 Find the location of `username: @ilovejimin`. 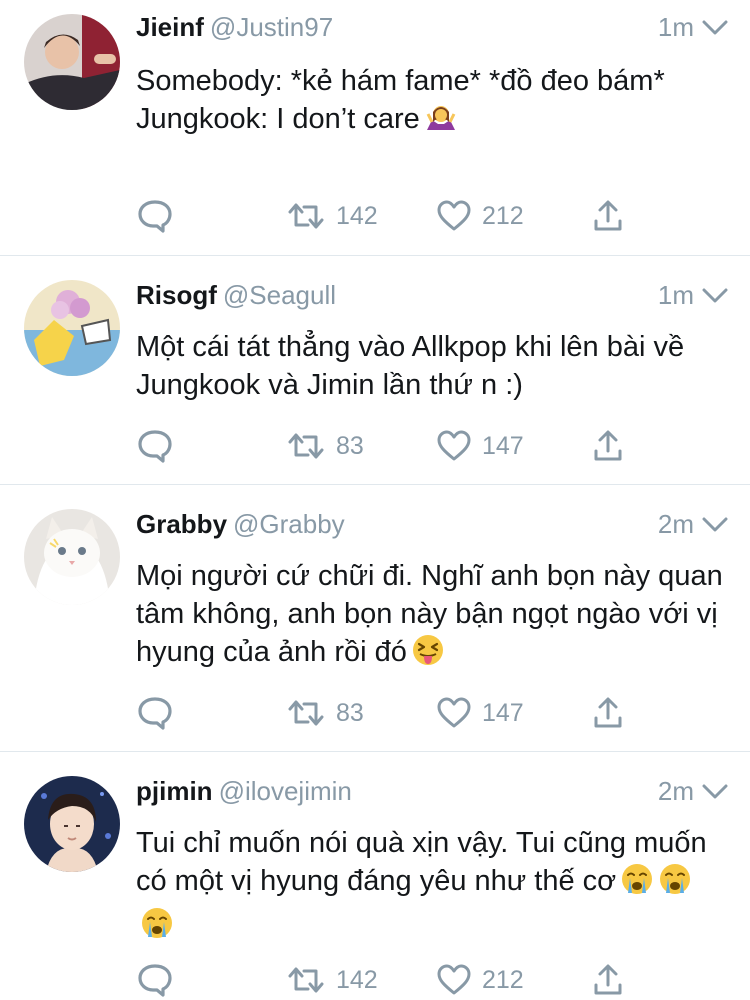

username: @ilovejimin is located at coordinates (285, 791).